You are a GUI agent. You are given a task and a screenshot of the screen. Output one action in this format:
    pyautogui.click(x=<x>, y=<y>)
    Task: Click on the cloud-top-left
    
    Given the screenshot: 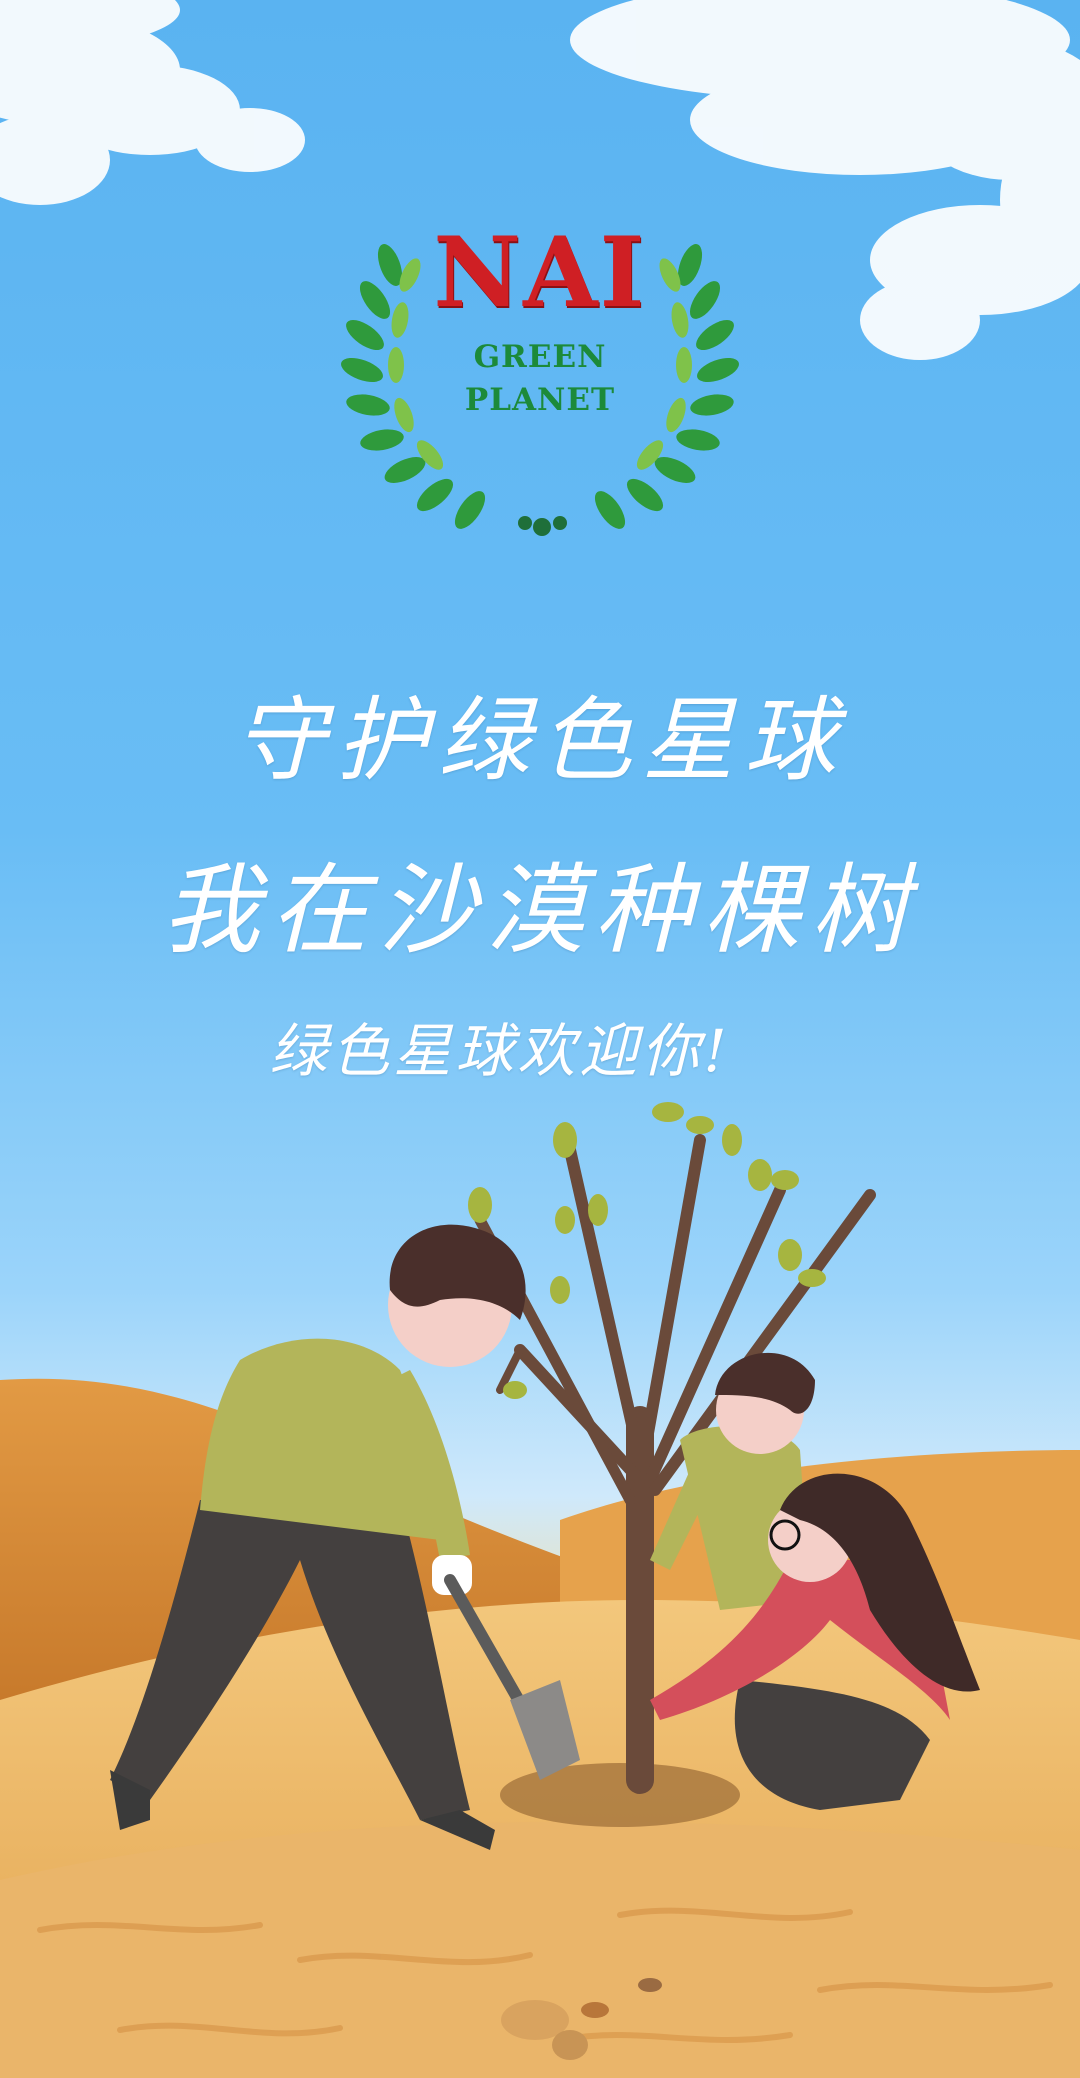 What is the action you would take?
    pyautogui.click(x=152, y=102)
    